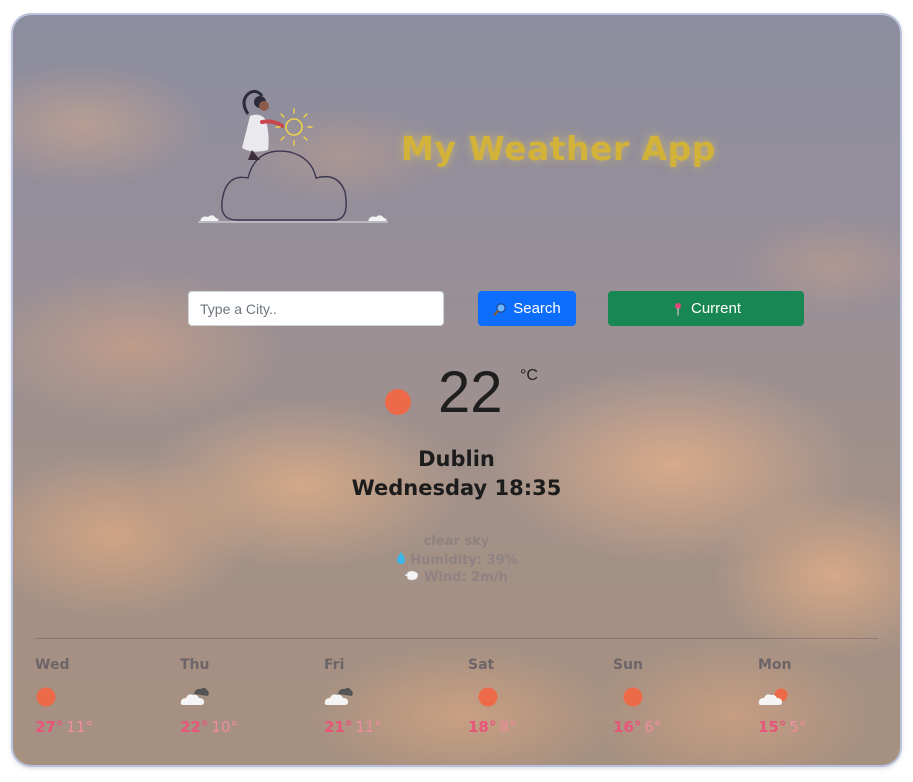 The image size is (913, 782). I want to click on droplet-icon, so click(401, 560).